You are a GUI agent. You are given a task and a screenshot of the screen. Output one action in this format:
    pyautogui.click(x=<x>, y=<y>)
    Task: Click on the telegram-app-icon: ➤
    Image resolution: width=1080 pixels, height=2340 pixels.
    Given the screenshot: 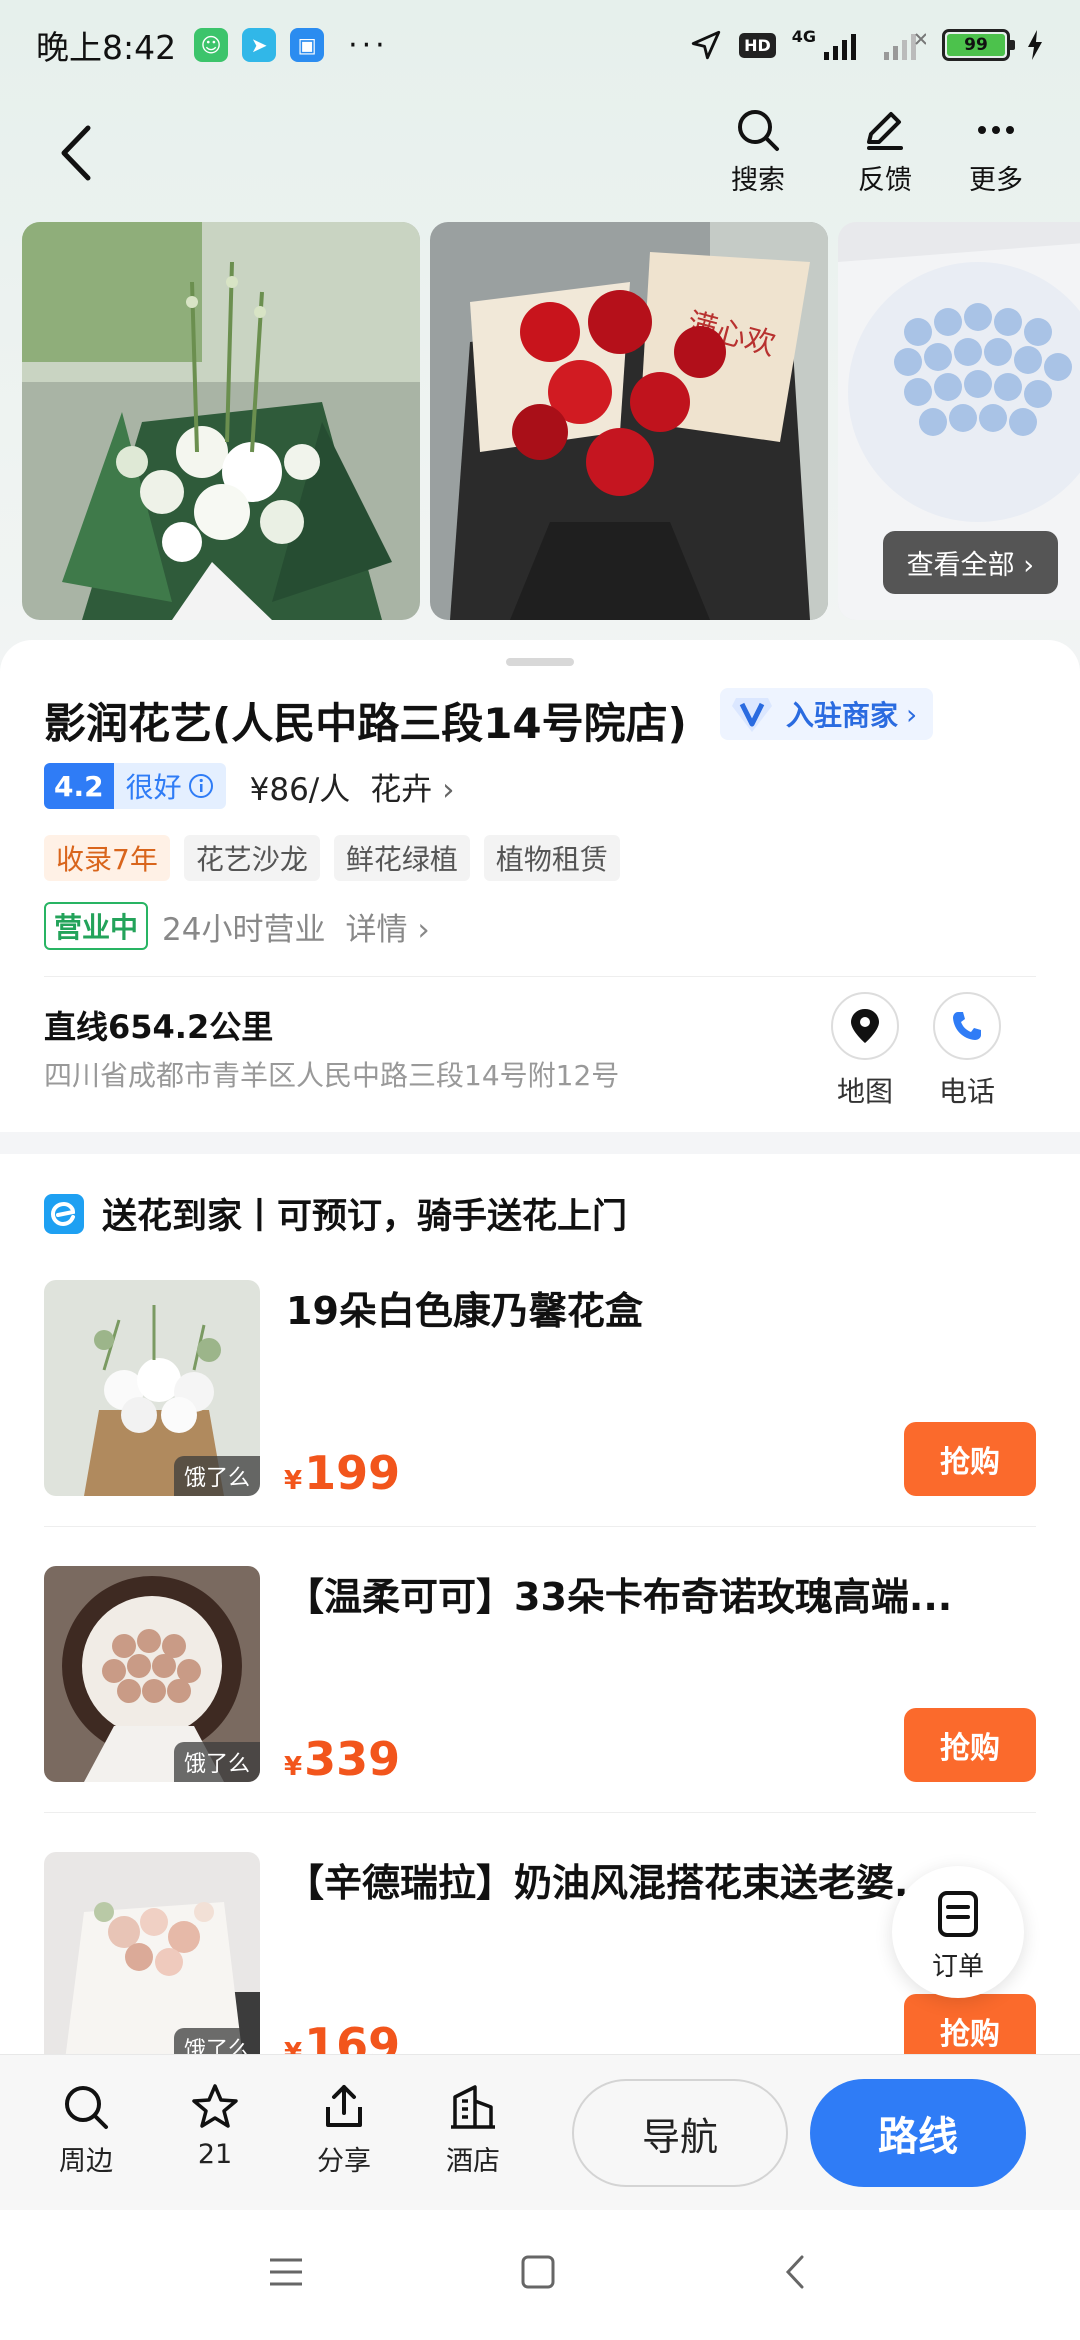 What is the action you would take?
    pyautogui.click(x=259, y=45)
    